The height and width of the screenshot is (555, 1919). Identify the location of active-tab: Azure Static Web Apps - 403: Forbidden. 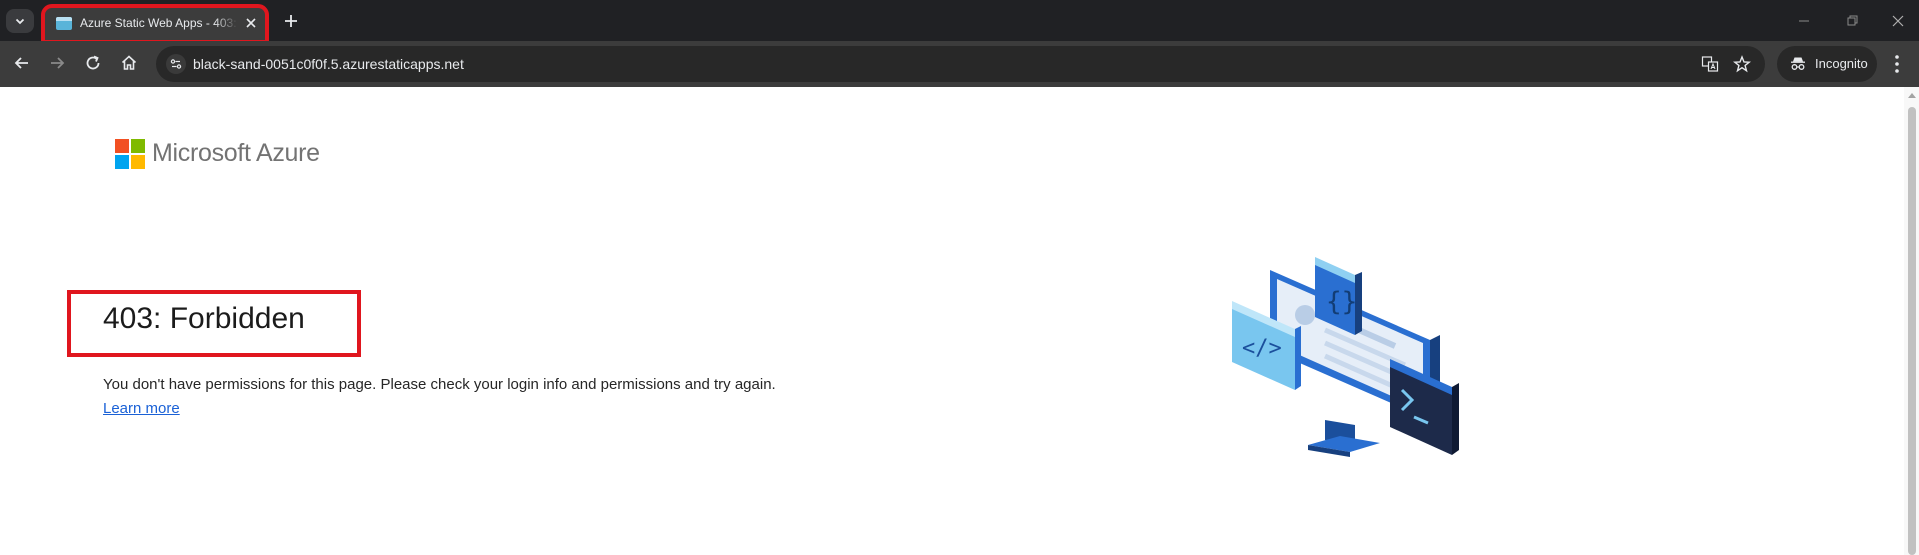
(155, 24).